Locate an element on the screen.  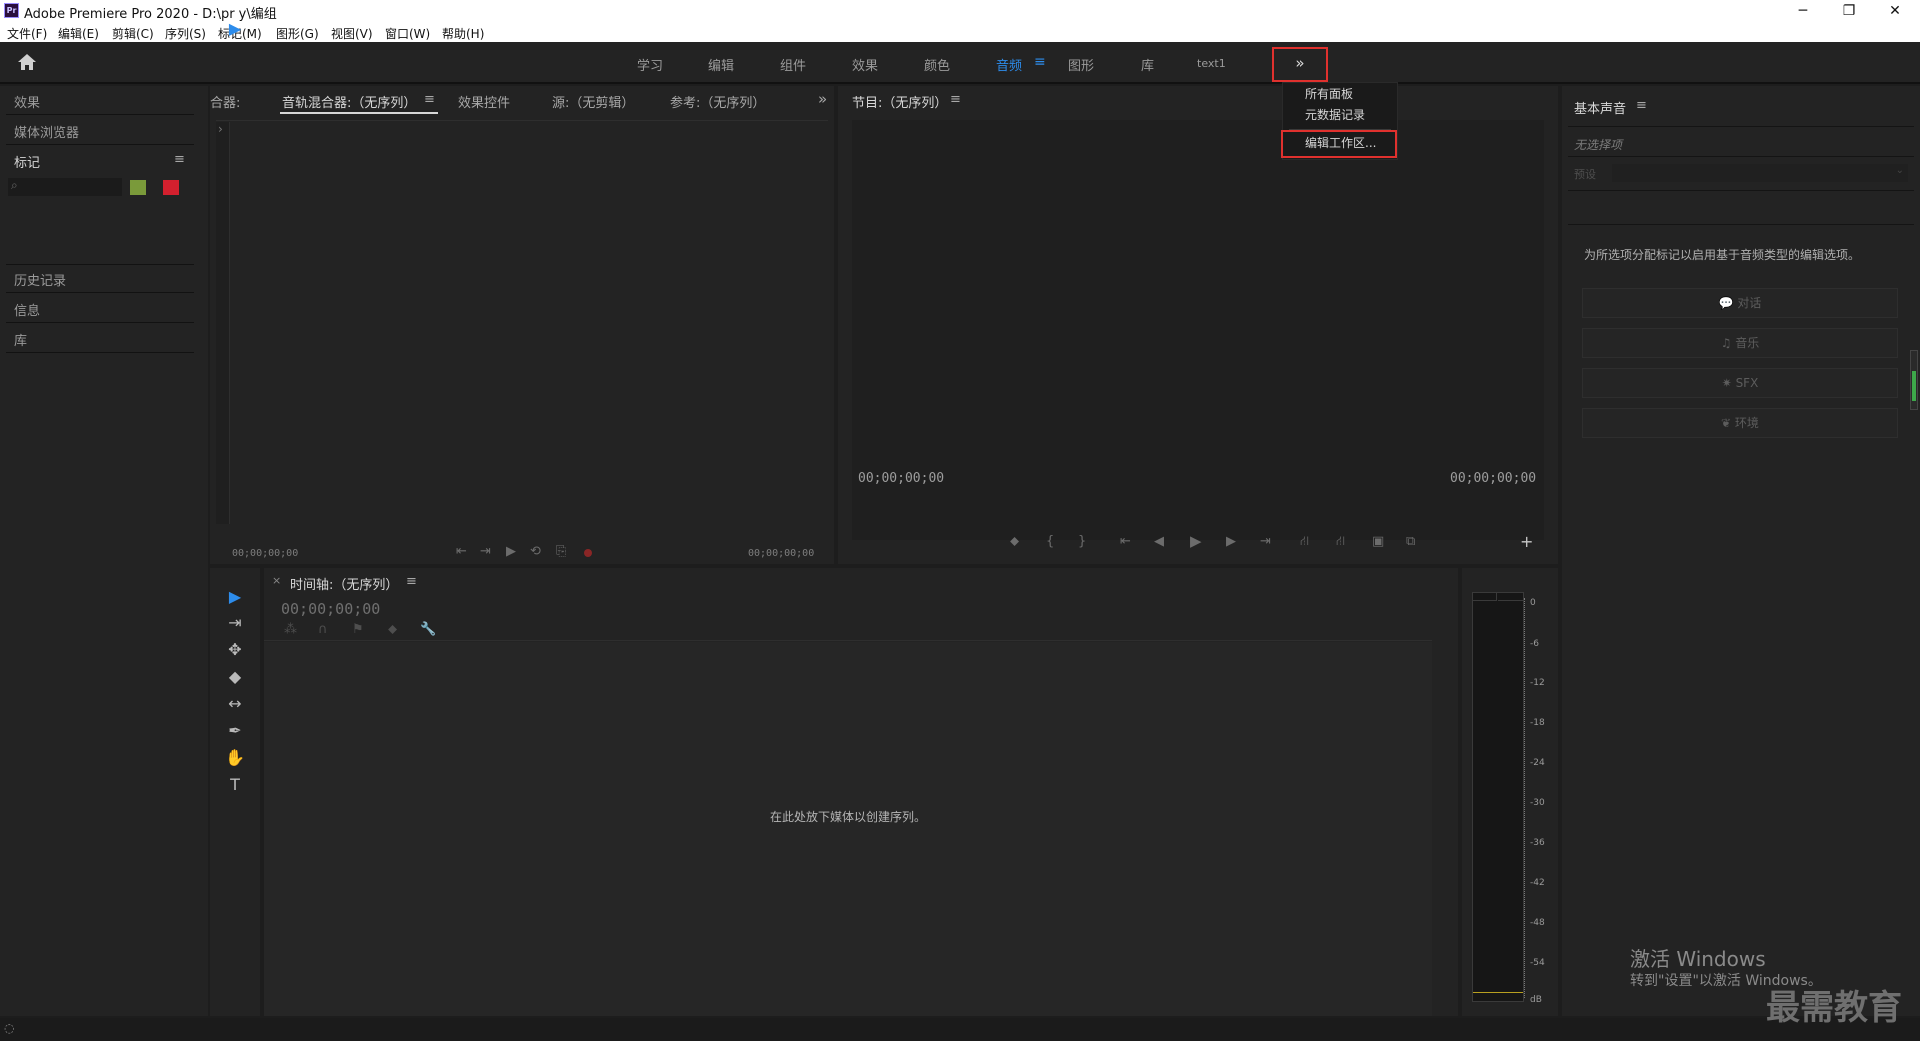
sfx-type-button: ✷ SFX is located at coordinates (1740, 383).